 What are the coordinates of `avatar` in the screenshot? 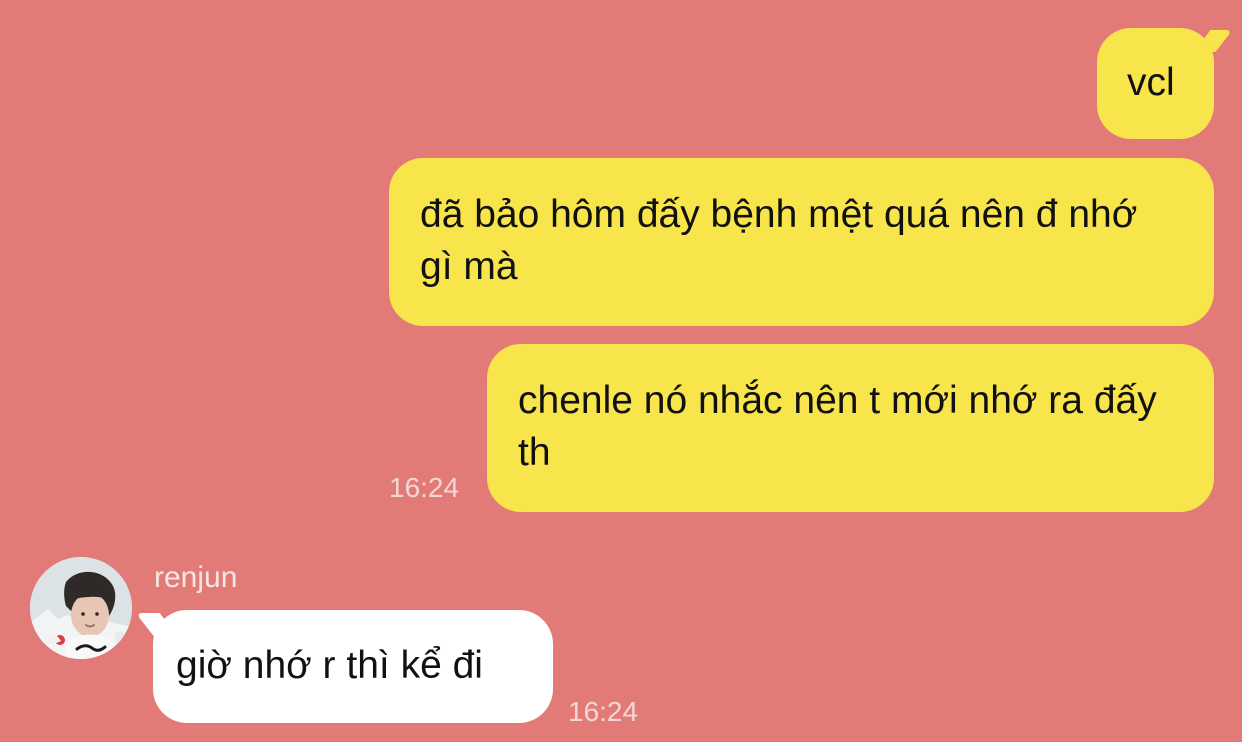 It's located at (81, 608).